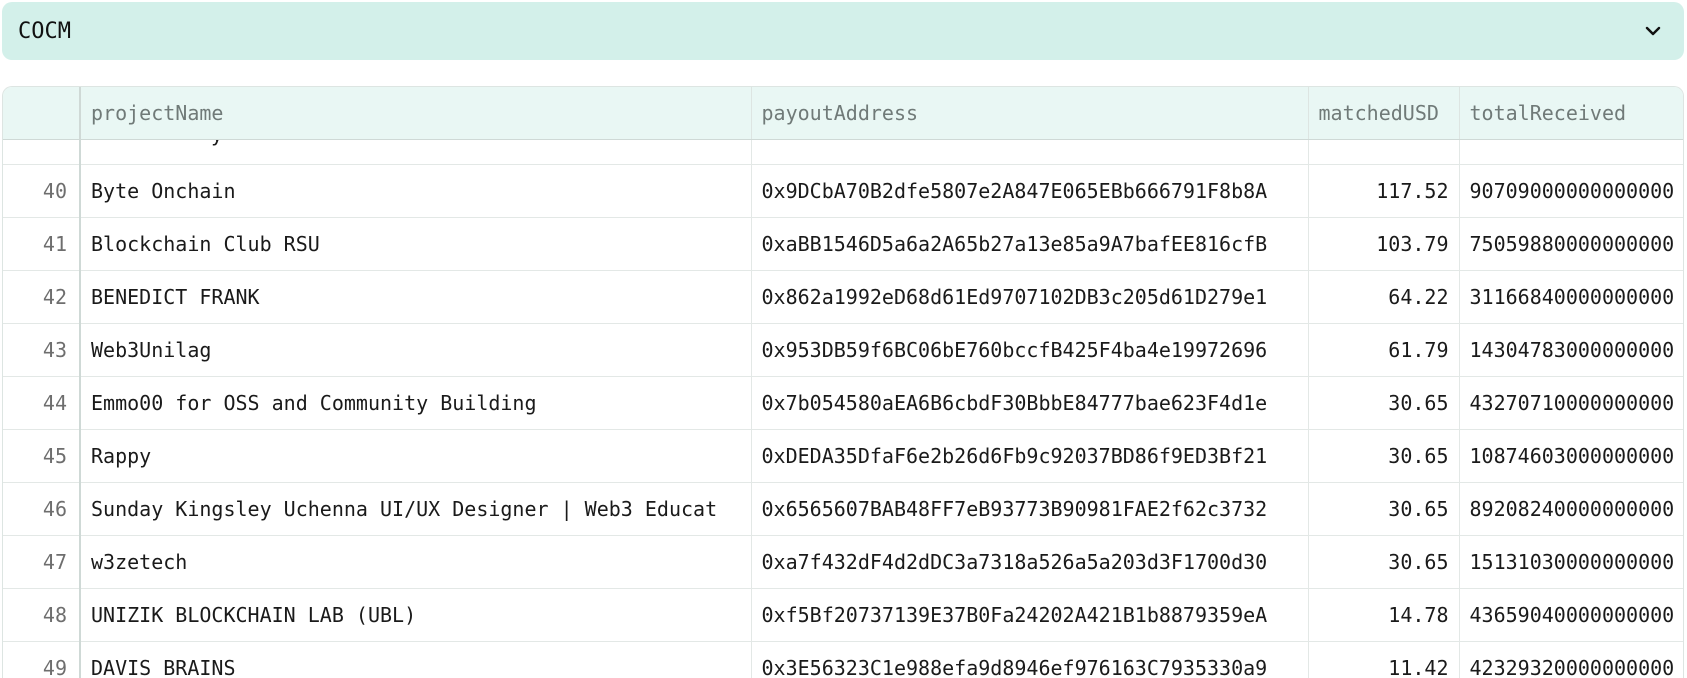  What do you see at coordinates (42, 191) in the screenshot?
I see `row-index-cell: 40` at bounding box center [42, 191].